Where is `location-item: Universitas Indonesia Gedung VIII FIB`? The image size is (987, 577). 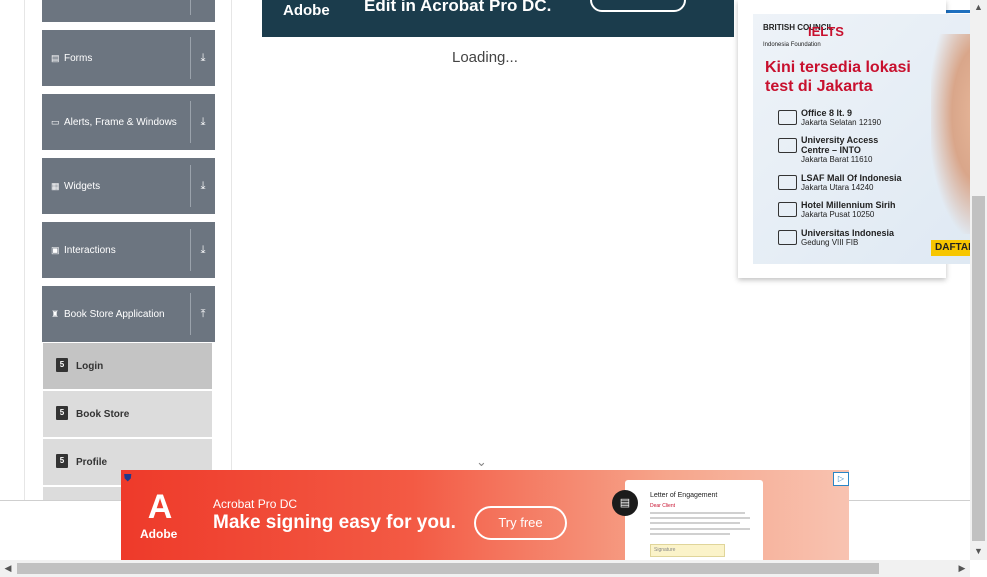
location-item: Universitas Indonesia Gedung VIII FIB is located at coordinates (847, 238).